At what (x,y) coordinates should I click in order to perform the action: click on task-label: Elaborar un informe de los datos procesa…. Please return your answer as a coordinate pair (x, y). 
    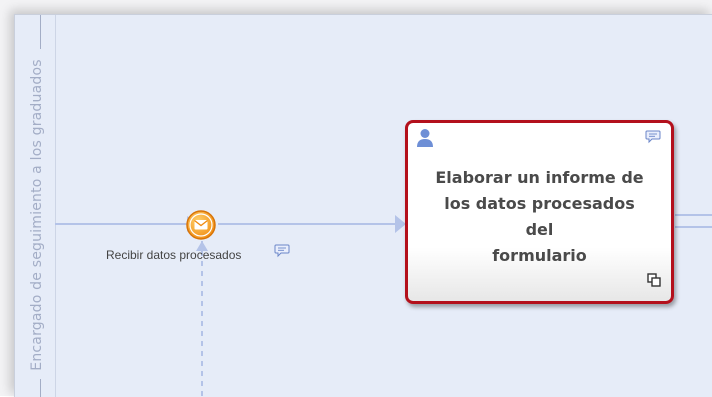
    Looking at the image, I should click on (539, 217).